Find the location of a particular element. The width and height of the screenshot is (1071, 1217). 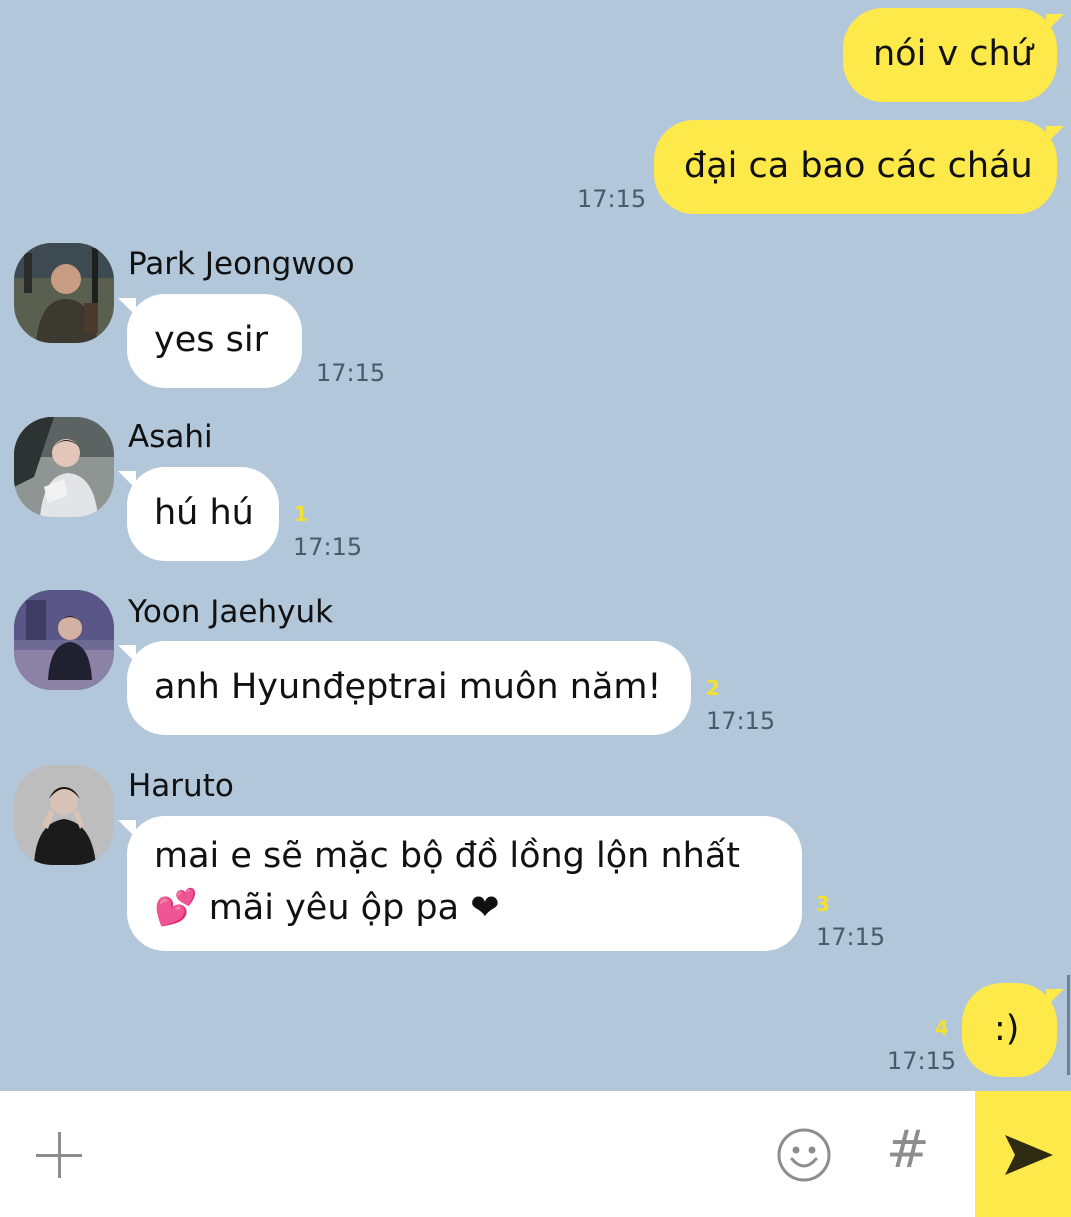

outgoing-message: đại ca bao các cháu is located at coordinates (855, 167).